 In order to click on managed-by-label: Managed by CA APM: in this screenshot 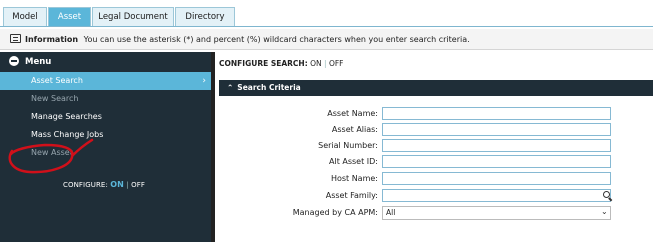, I will do `click(335, 212)`.